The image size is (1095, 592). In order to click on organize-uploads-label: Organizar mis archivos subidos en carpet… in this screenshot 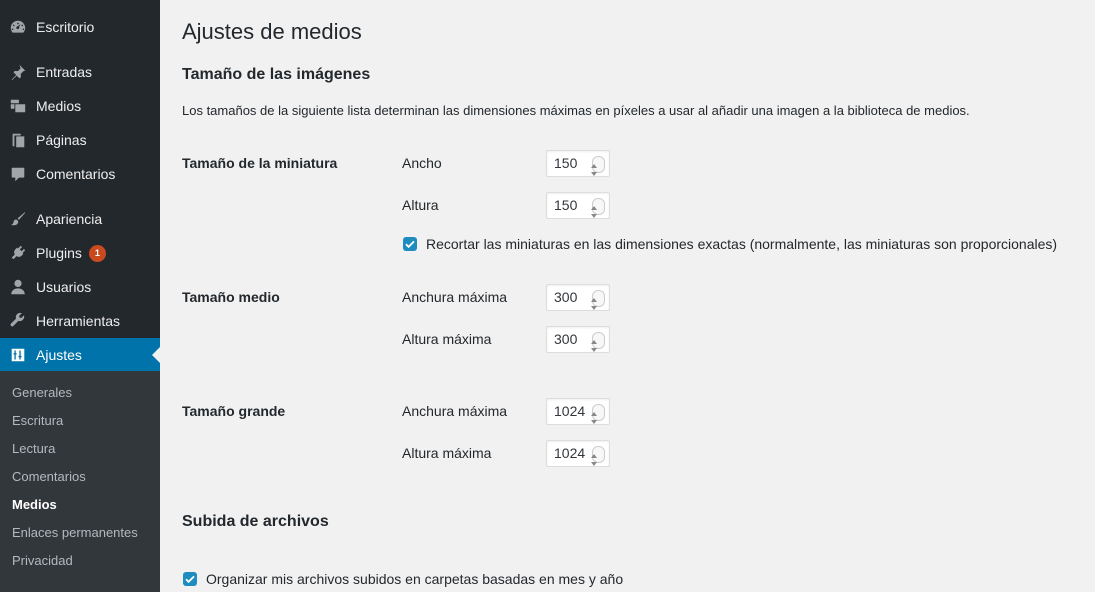, I will do `click(414, 579)`.